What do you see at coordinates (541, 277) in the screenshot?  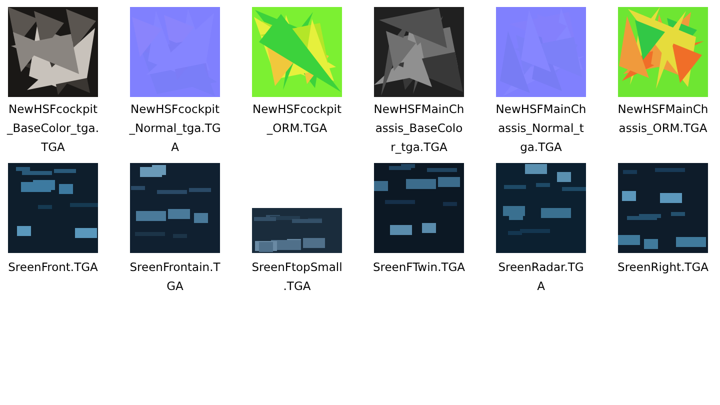 I see `file-name: SreenRadar.TG A` at bounding box center [541, 277].